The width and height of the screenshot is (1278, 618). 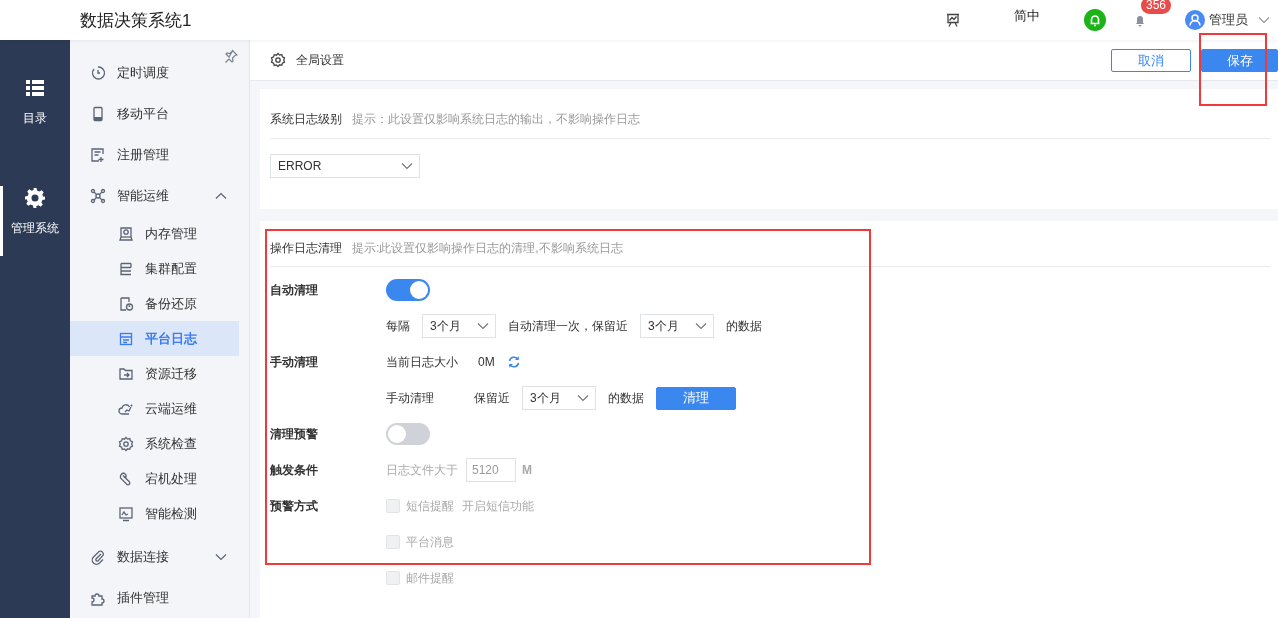 I want to click on sidebar-item: 内存管理, so click(x=154, y=233).